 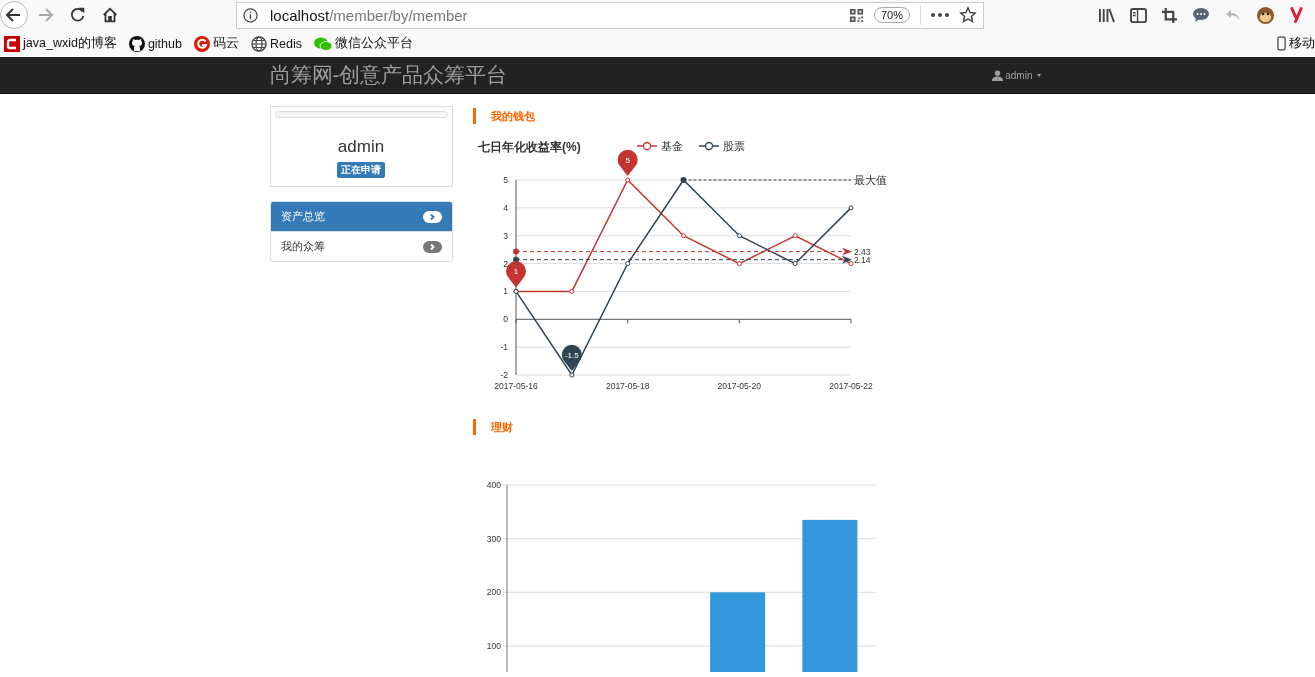 What do you see at coordinates (201, 43) in the screenshot?
I see `g-logo-icon` at bounding box center [201, 43].